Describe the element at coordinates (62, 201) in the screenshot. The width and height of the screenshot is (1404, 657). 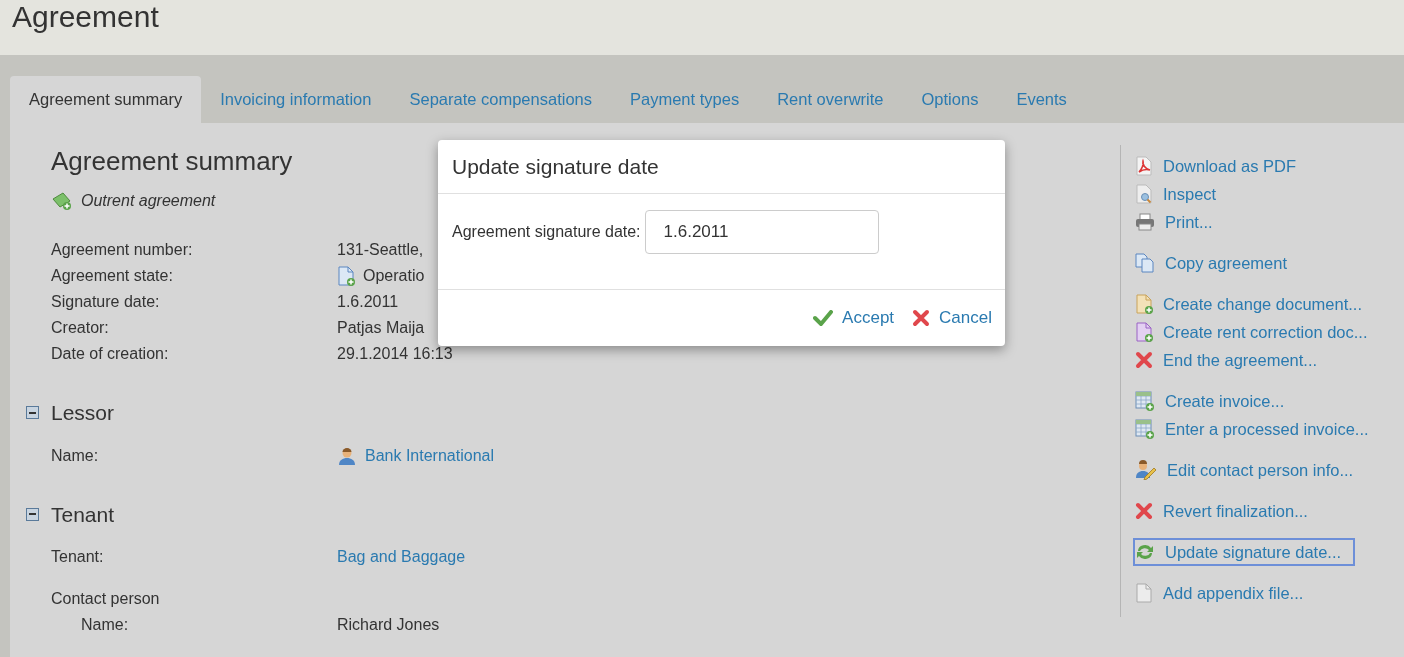
I see `money-plus-icon` at that location.